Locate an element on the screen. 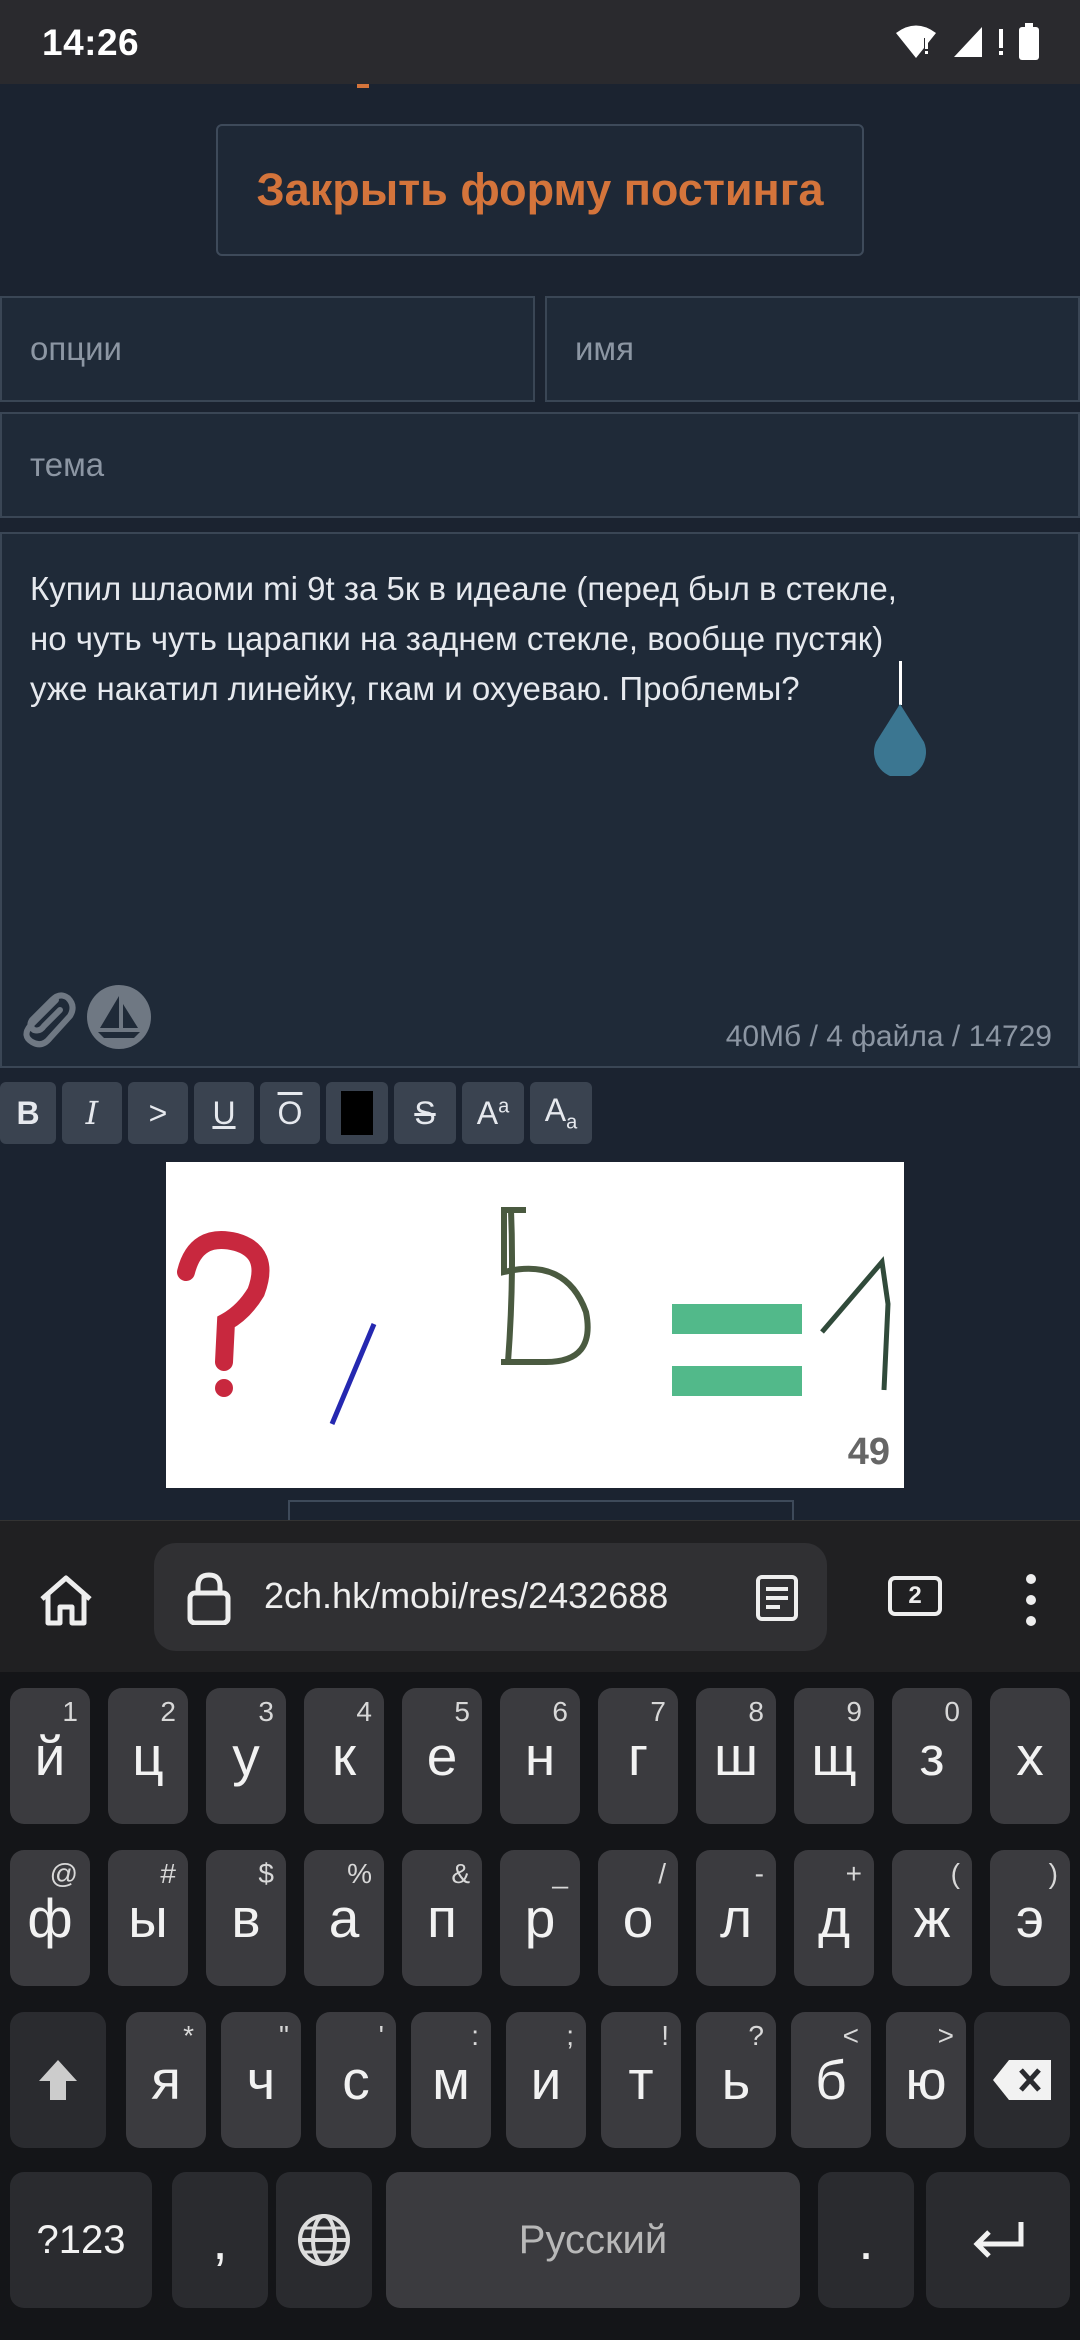  key-hint: 8 is located at coordinates (756, 1711).